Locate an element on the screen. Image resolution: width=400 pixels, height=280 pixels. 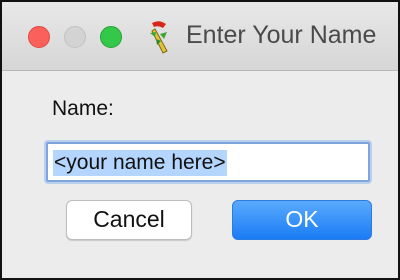
cancel-button: Cancel is located at coordinates (129, 220).